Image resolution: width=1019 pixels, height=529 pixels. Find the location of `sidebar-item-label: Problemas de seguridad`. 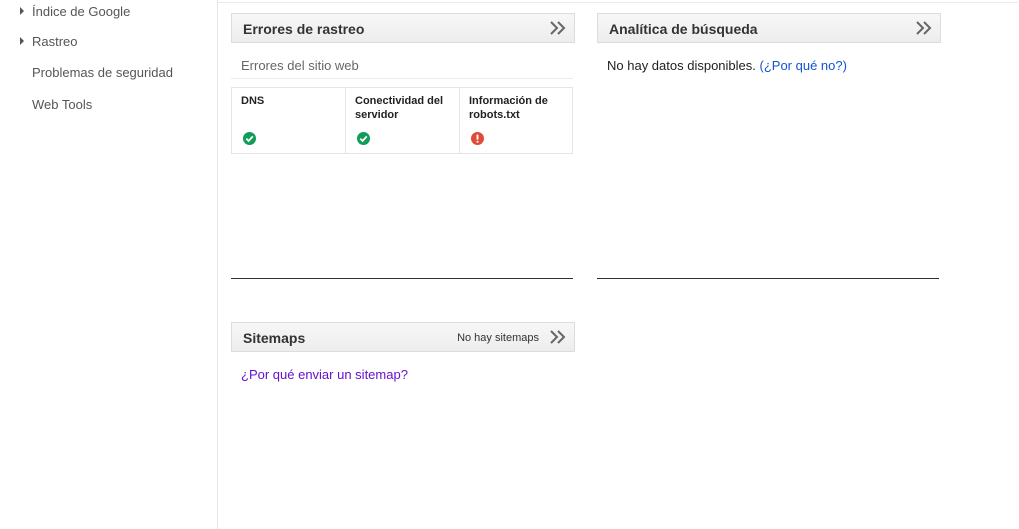

sidebar-item-label: Problemas de seguridad is located at coordinates (102, 72).